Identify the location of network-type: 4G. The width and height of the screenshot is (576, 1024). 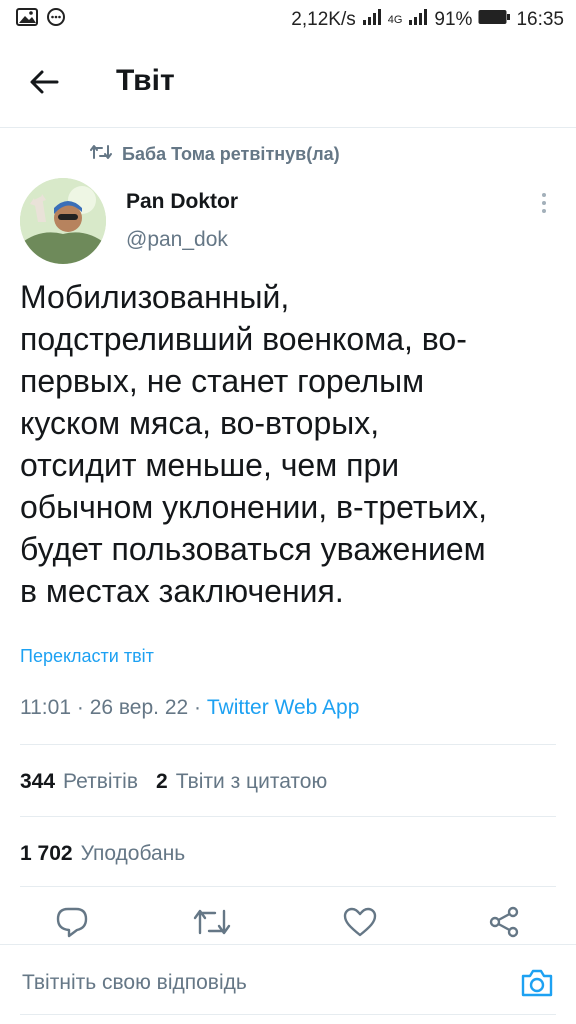
(395, 20).